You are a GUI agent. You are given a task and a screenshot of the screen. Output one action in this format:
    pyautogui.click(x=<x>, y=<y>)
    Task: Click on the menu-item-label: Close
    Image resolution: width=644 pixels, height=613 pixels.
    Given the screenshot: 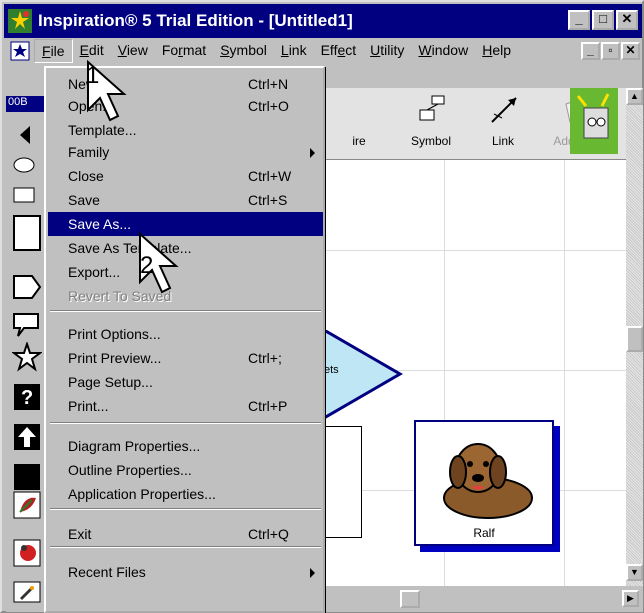 What is the action you would take?
    pyautogui.click(x=86, y=176)
    